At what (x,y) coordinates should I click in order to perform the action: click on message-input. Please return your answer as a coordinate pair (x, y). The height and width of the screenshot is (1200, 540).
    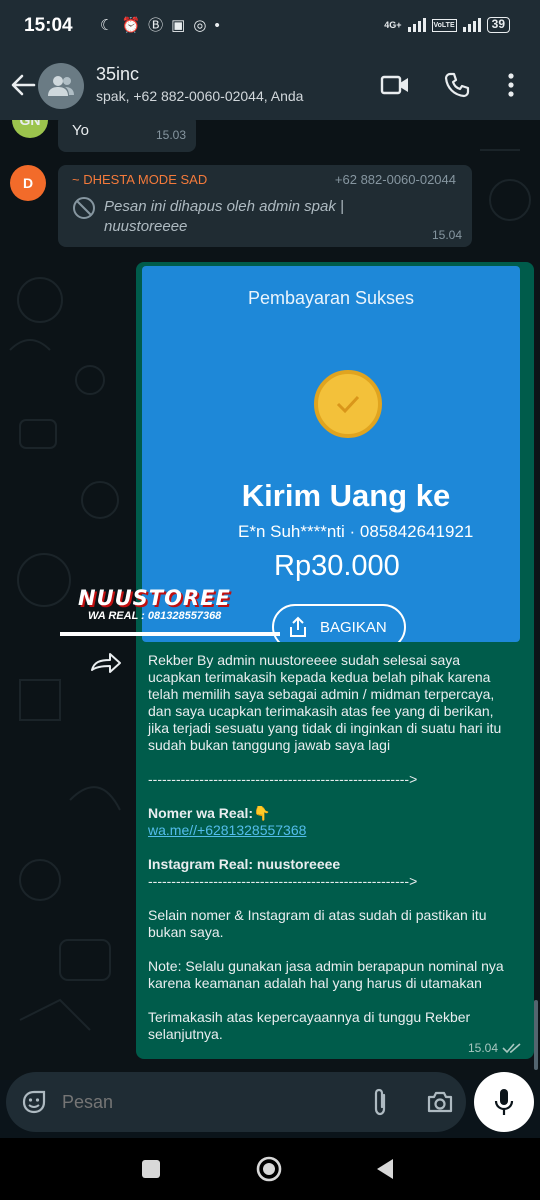
    Looking at the image, I should click on (202, 1102).